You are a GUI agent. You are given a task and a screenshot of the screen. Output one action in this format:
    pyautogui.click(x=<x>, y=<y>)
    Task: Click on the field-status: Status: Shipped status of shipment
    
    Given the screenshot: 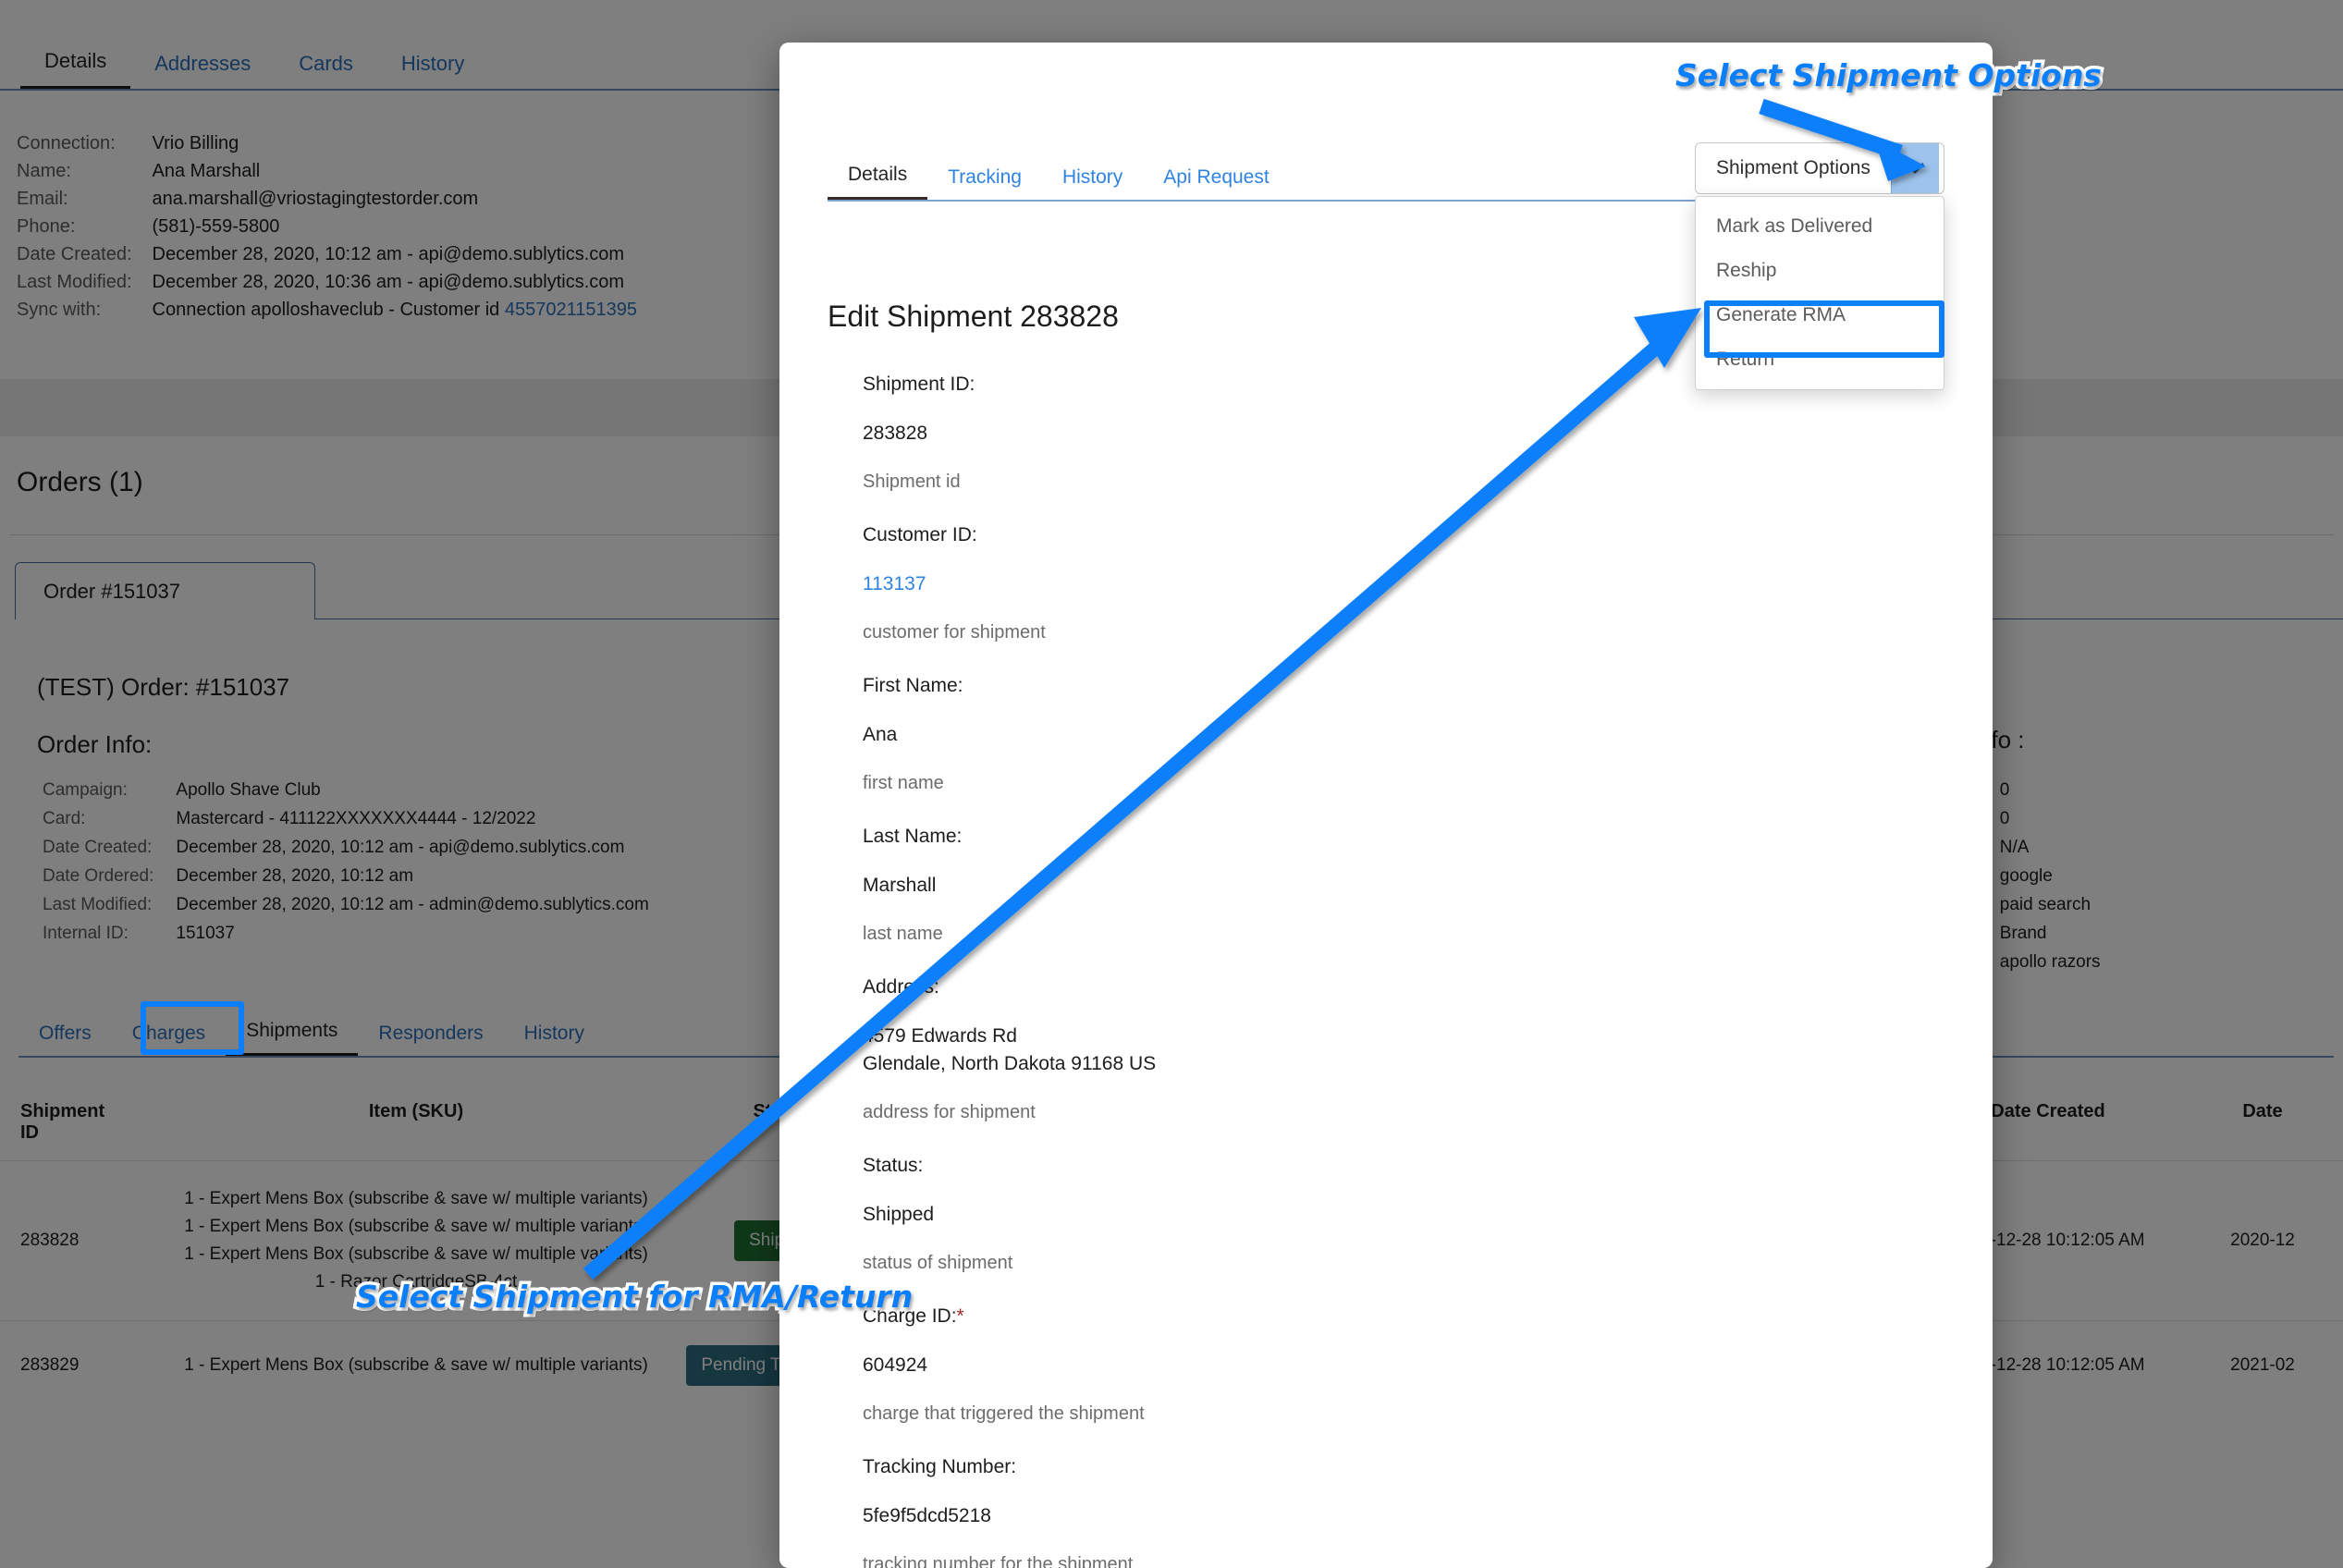 What is the action you would take?
    pyautogui.click(x=1403, y=1215)
    